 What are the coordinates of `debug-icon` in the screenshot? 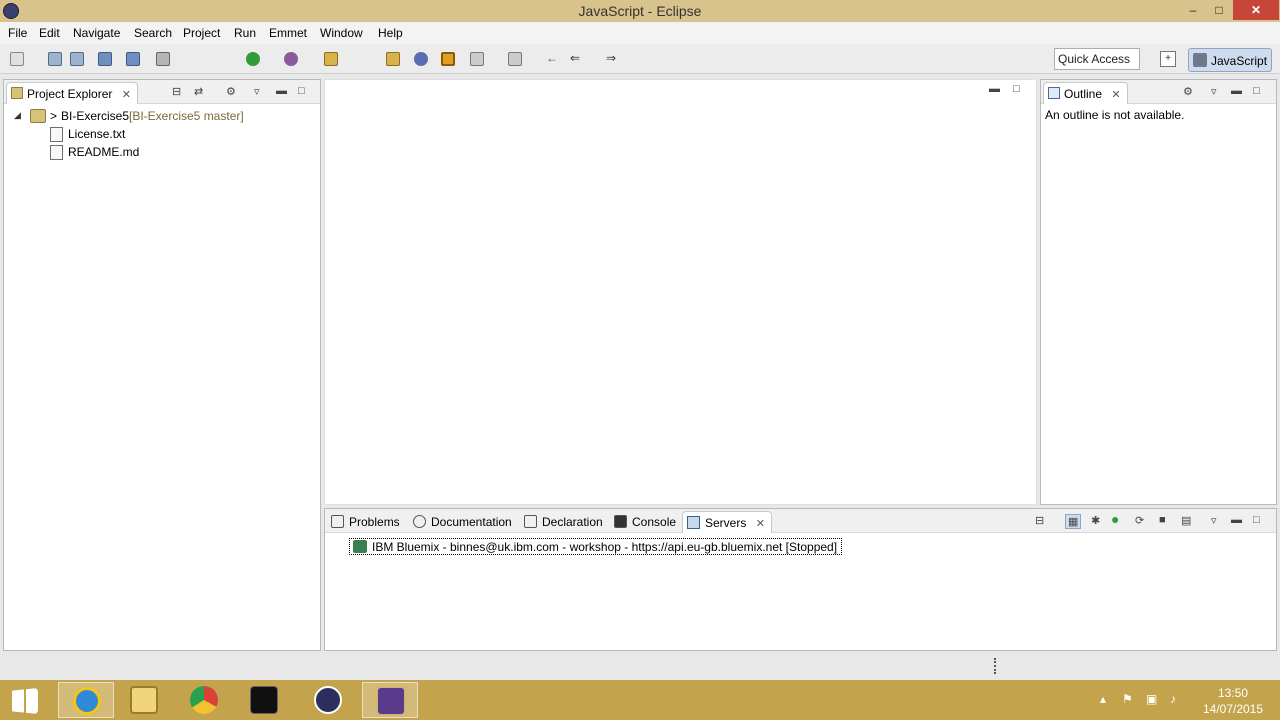 It's located at (291, 59).